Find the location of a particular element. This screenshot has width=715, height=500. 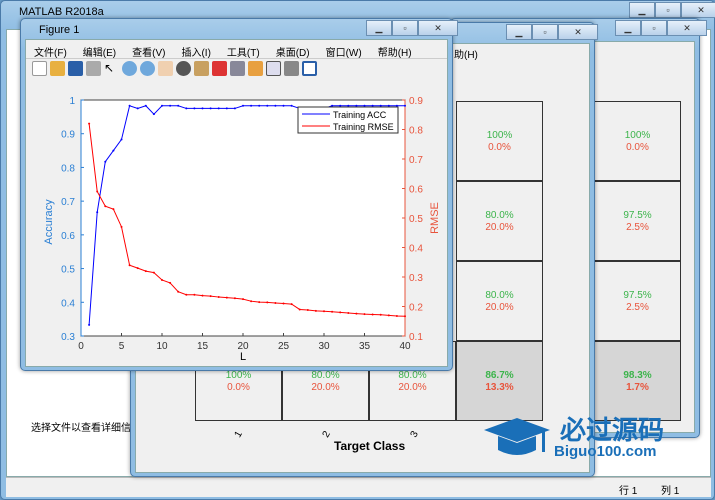

y-tick-label: 0.8 is located at coordinates (68, 168).